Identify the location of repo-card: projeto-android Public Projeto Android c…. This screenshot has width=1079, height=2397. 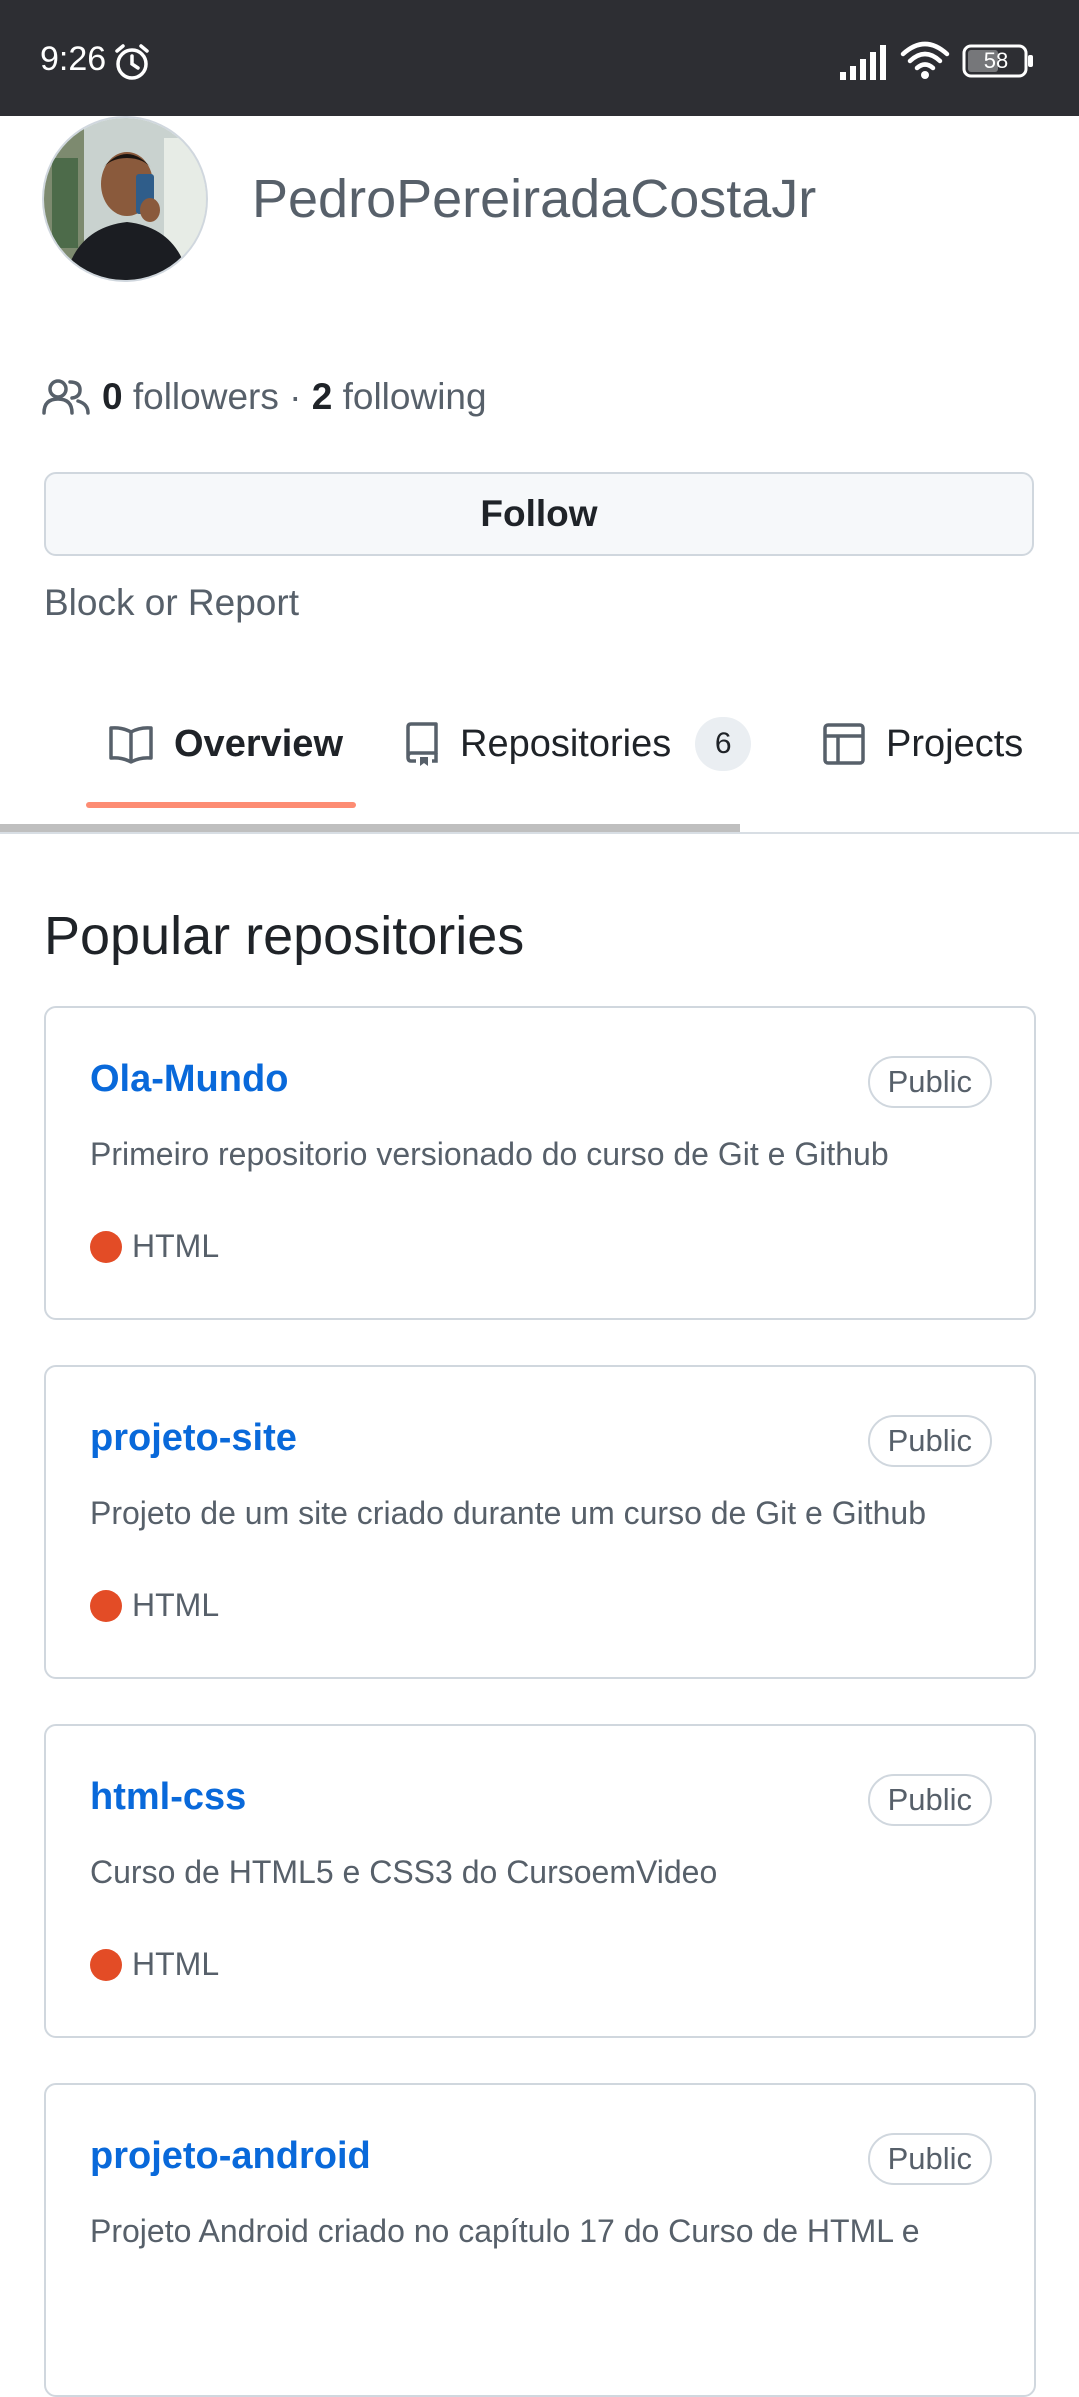
(540, 2240).